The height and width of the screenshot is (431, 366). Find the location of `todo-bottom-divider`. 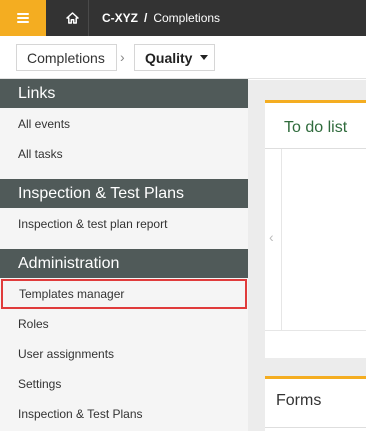

todo-bottom-divider is located at coordinates (315, 330).